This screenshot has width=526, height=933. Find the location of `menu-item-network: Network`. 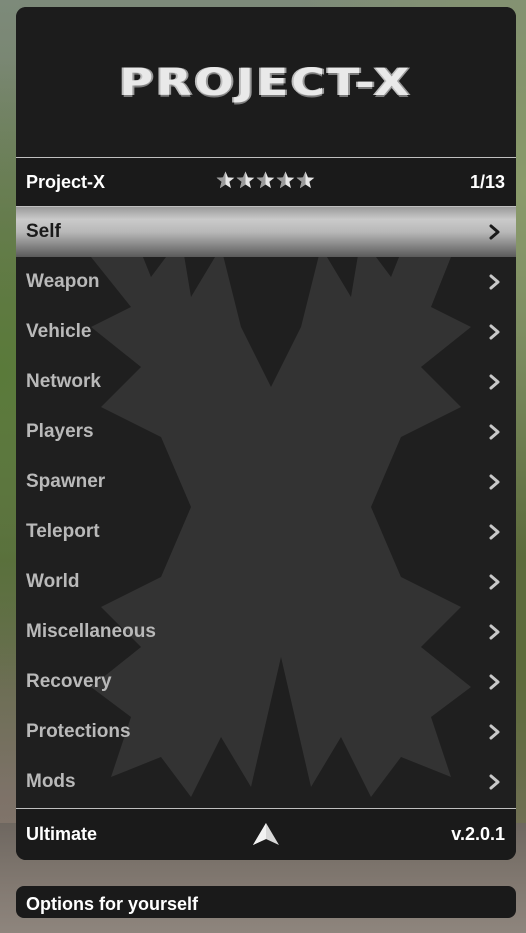

menu-item-network: Network is located at coordinates (266, 382).